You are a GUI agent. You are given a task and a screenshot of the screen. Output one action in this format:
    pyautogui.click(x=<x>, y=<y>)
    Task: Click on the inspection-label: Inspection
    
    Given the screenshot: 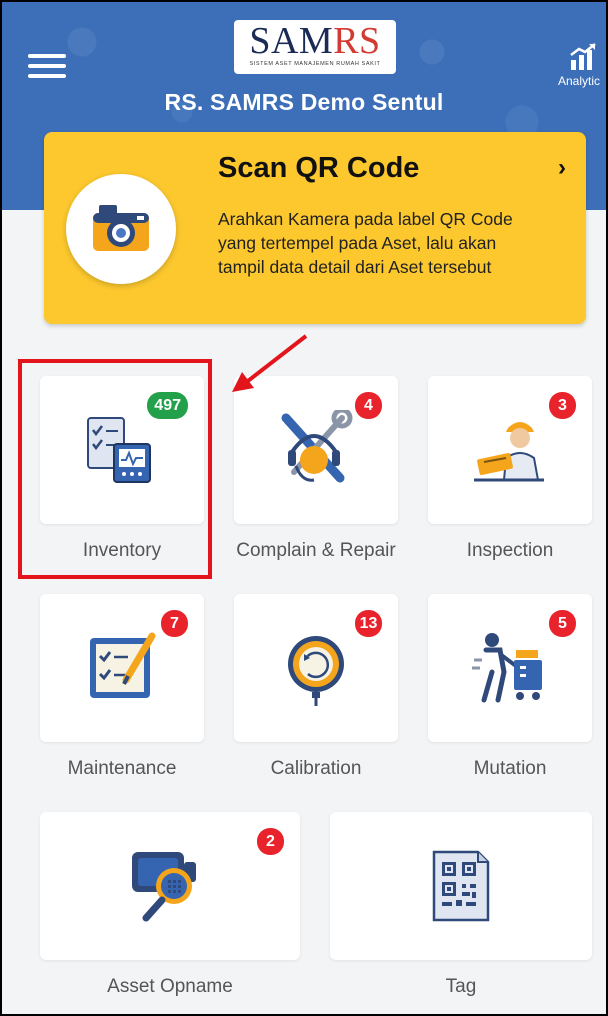 What is the action you would take?
    pyautogui.click(x=510, y=550)
    